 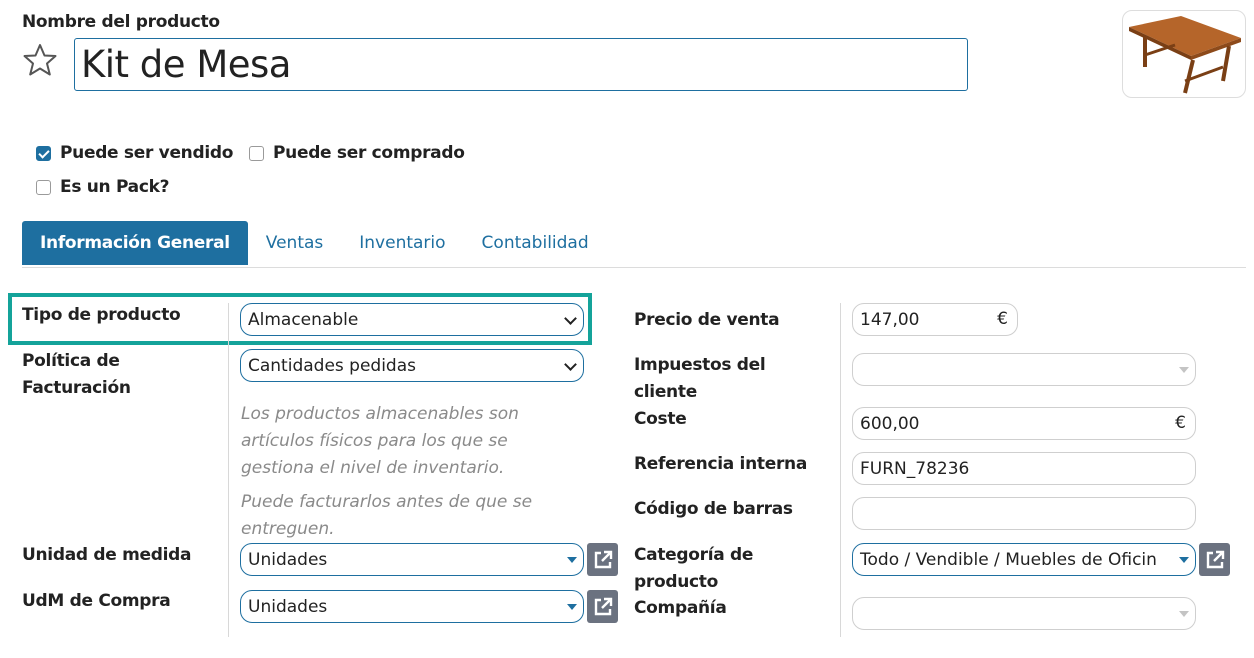 What do you see at coordinates (115, 187) in the screenshot?
I see `is-pack-label: Es un Pack?` at bounding box center [115, 187].